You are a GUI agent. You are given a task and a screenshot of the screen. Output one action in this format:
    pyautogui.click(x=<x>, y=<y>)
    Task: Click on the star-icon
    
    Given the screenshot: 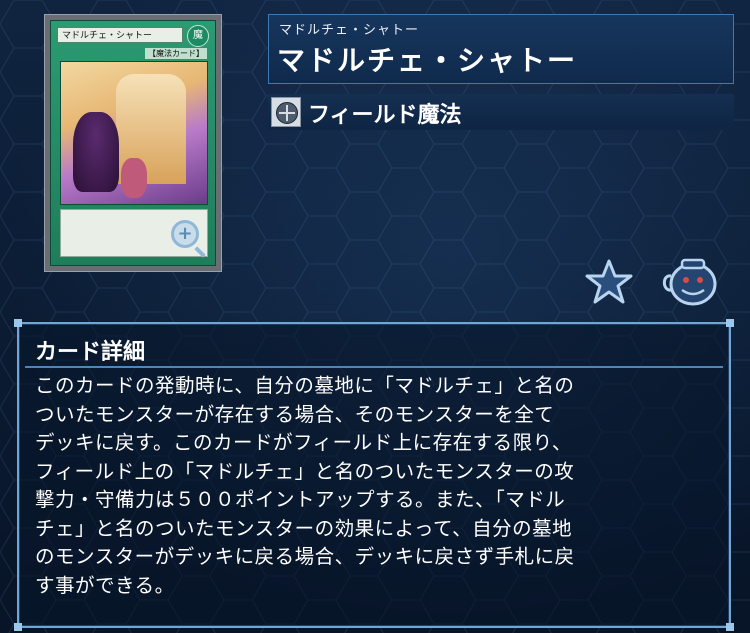 What is the action you would take?
    pyautogui.click(x=609, y=282)
    